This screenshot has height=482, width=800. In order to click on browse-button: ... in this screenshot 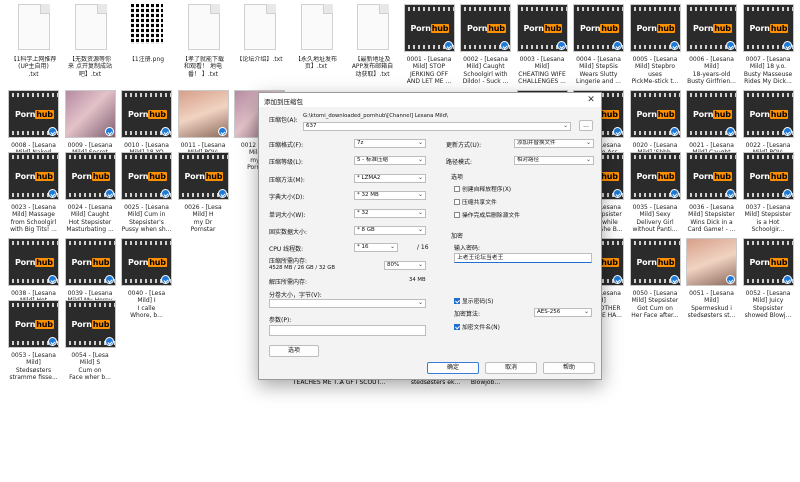, I will do `click(586, 125)`.